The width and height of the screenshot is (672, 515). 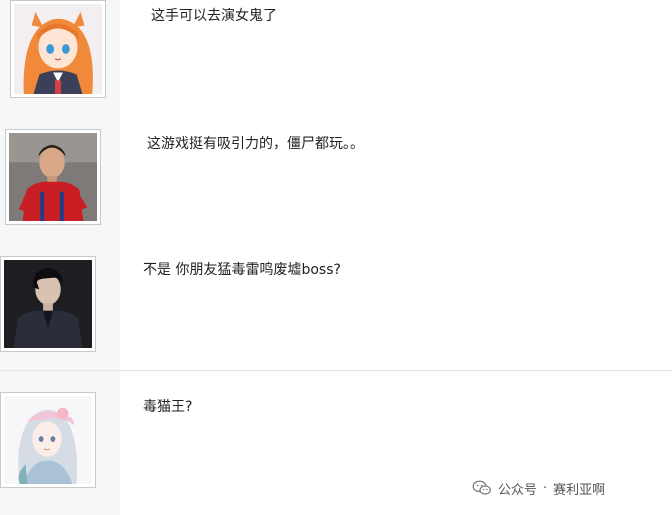 I want to click on watermark: 公众号 · 赛利亚啊, so click(x=538, y=488).